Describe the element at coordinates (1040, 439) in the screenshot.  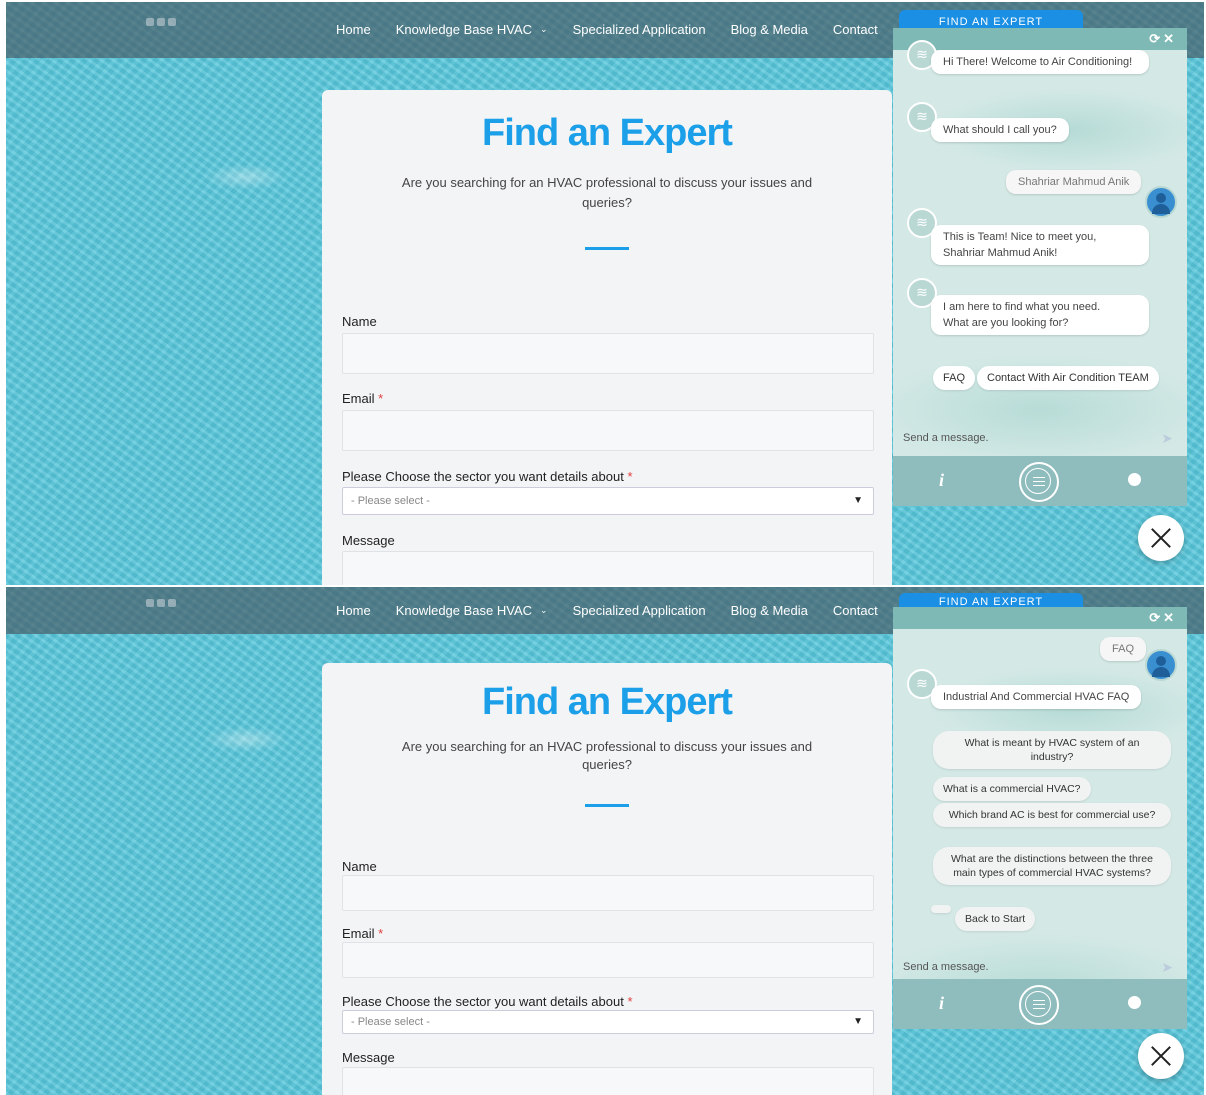
I see `chat-message-input: Send a message. ➤` at that location.